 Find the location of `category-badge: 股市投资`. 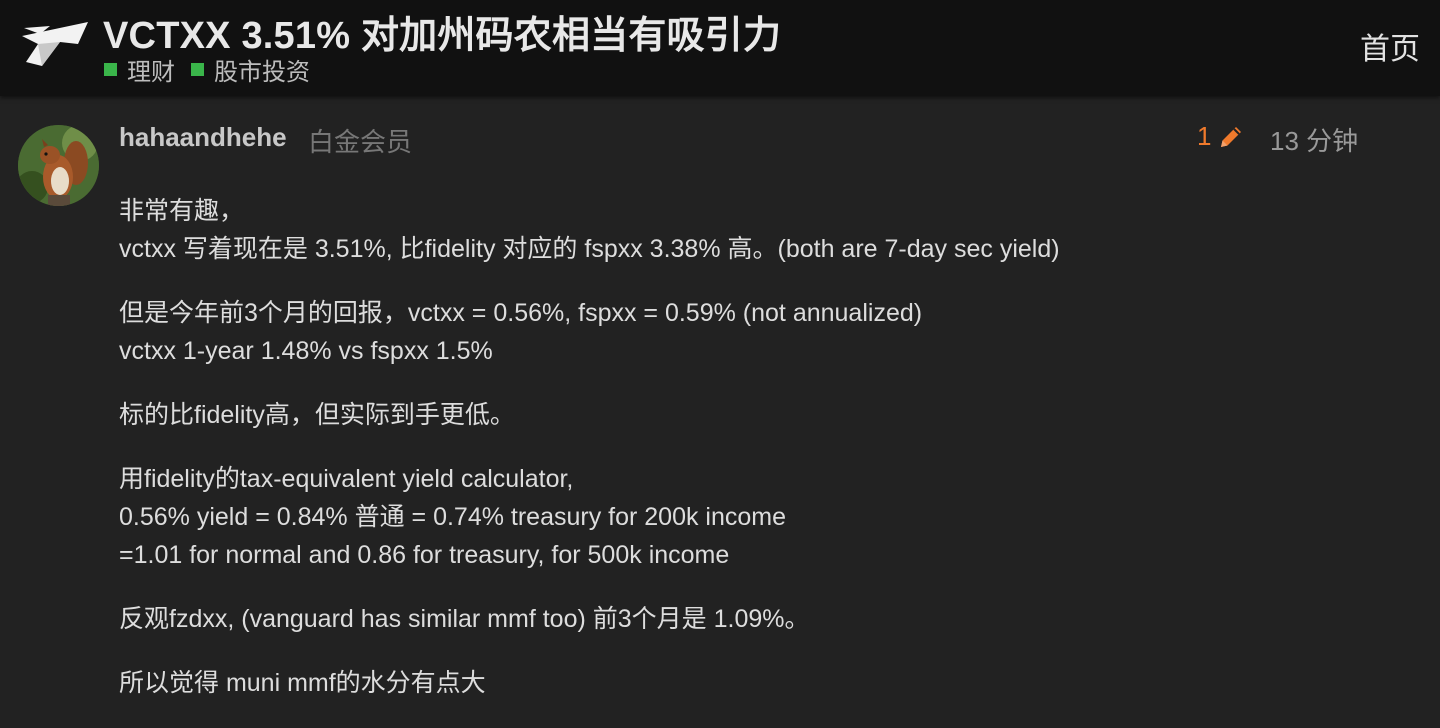

category-badge: 股市投资 is located at coordinates (250, 69).